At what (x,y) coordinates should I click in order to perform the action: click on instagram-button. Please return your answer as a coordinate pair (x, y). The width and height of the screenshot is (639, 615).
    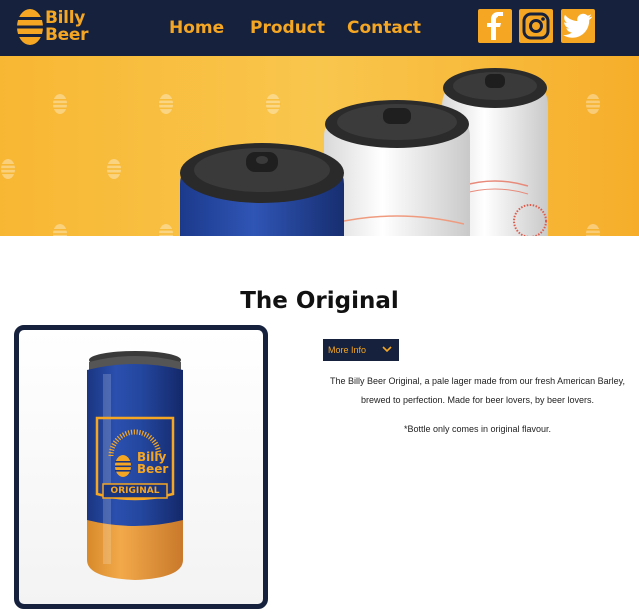
    Looking at the image, I should click on (536, 26).